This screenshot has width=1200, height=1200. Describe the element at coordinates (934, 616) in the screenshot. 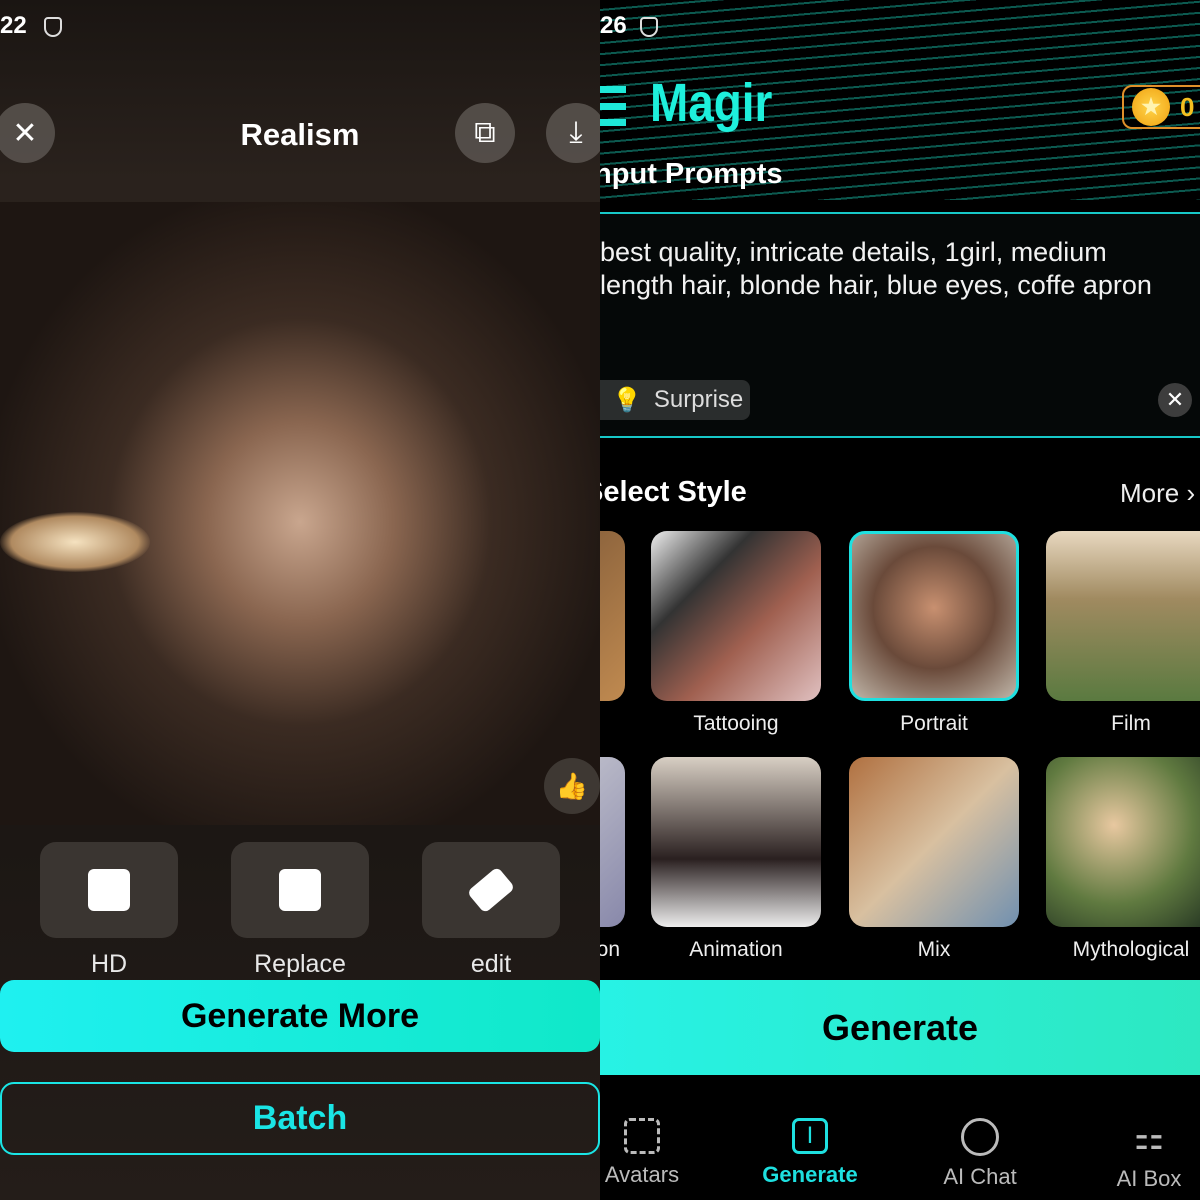

I see `style-card-portrait` at that location.